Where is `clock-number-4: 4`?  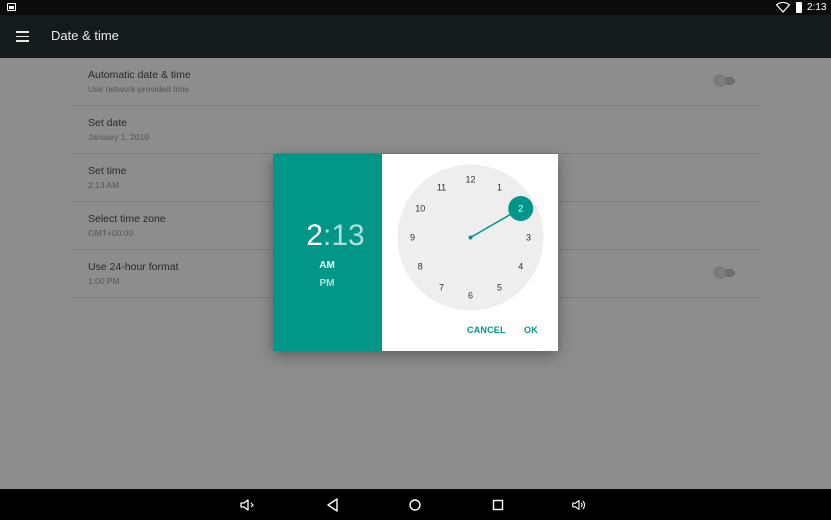 clock-number-4: 4 is located at coordinates (520, 267).